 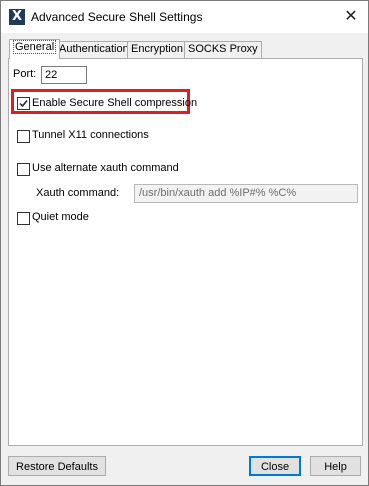 I want to click on tunnel-x11-label: Tunnel X11 connections, so click(x=90, y=135).